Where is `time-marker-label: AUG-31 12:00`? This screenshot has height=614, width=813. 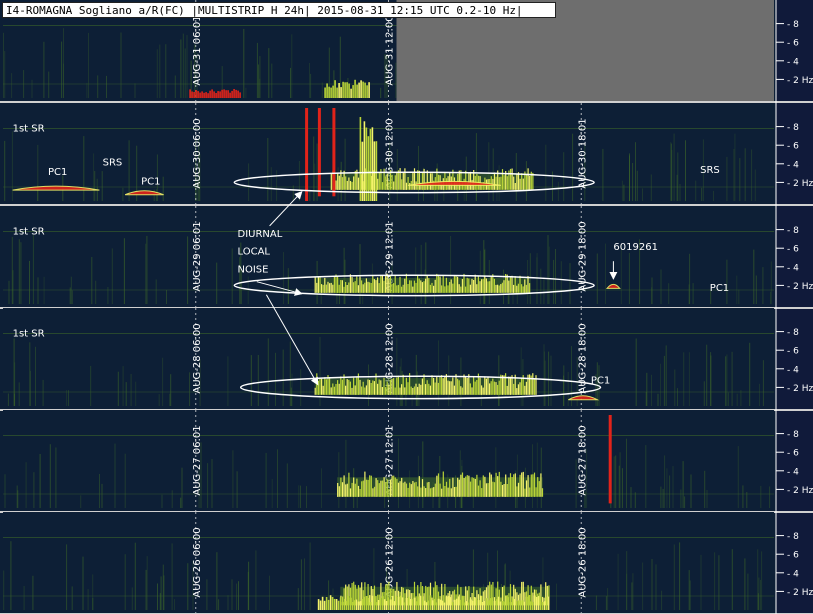
time-marker-label: AUG-31 12:00 is located at coordinates (390, 50).